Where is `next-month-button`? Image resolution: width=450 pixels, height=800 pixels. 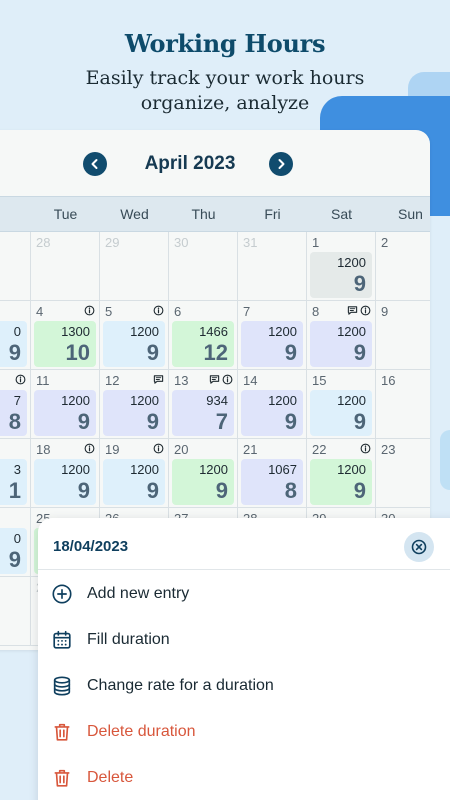
next-month-button is located at coordinates (281, 164).